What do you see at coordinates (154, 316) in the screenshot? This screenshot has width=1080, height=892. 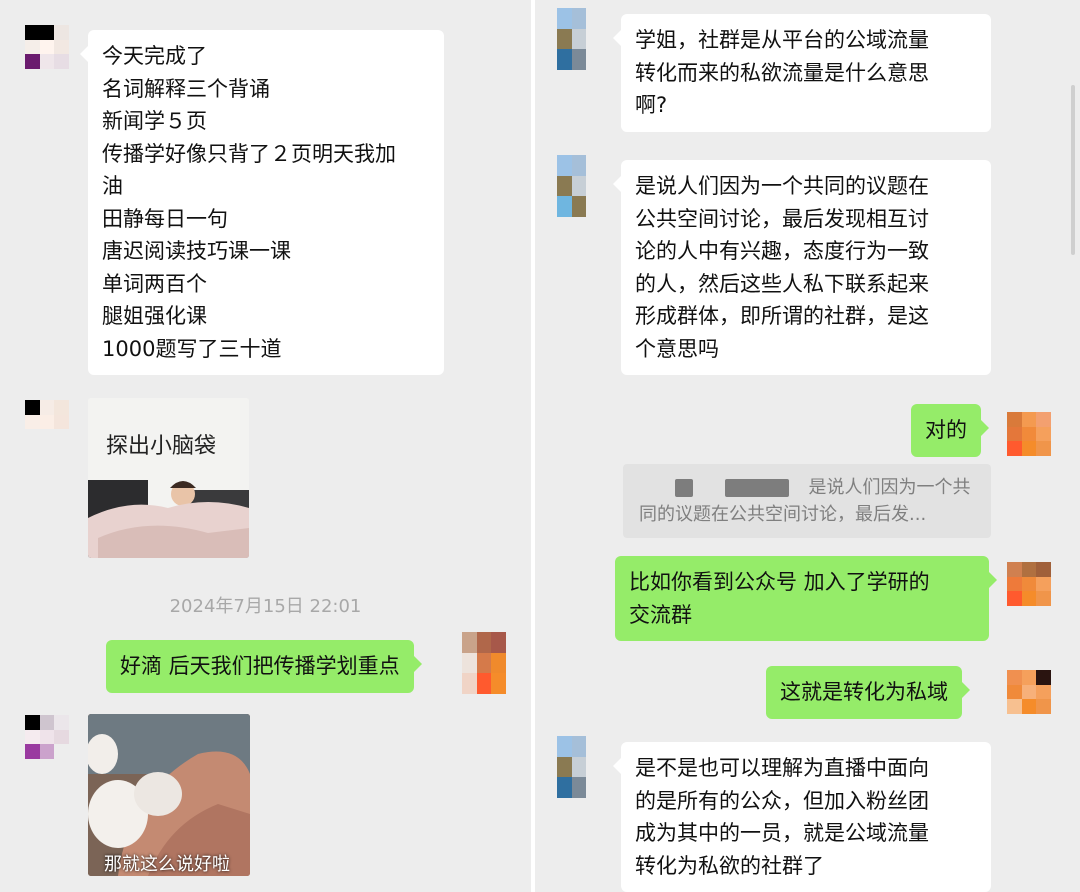 I see `message-line: 腿姐强化课` at bounding box center [154, 316].